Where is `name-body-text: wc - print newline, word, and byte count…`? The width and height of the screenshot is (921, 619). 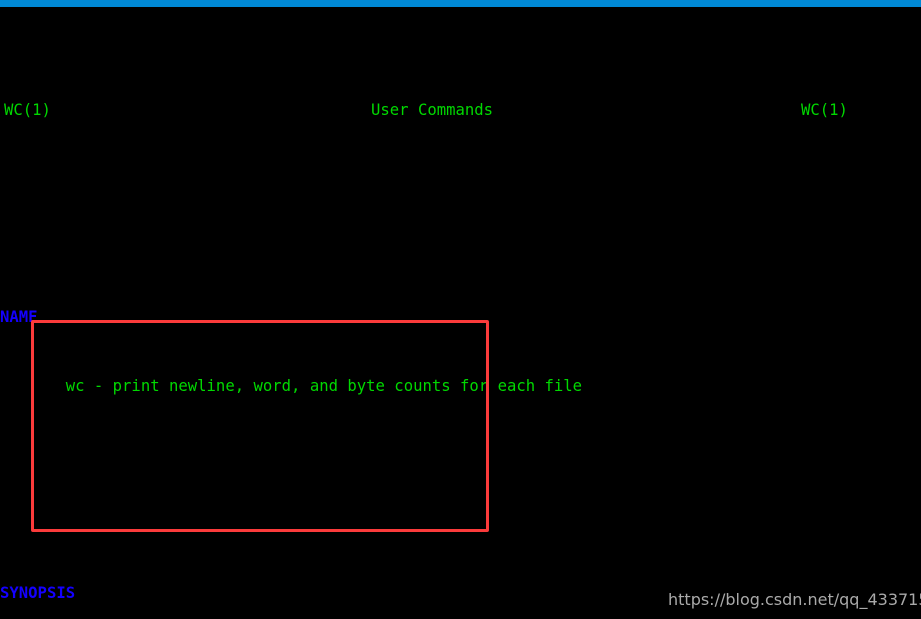
name-body-text: wc - print newline, word, and byte count… is located at coordinates (324, 386).